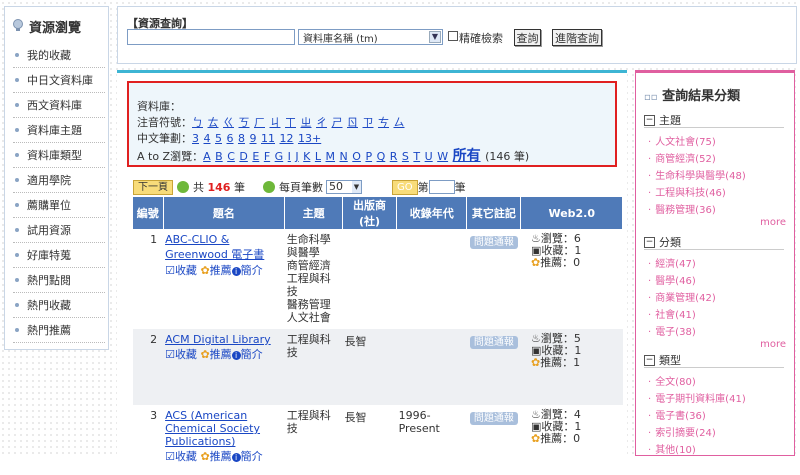 Image resolution: width=800 pixels, height=475 pixels. I want to click on facet-item: · 商業管理(42), so click(682, 296).